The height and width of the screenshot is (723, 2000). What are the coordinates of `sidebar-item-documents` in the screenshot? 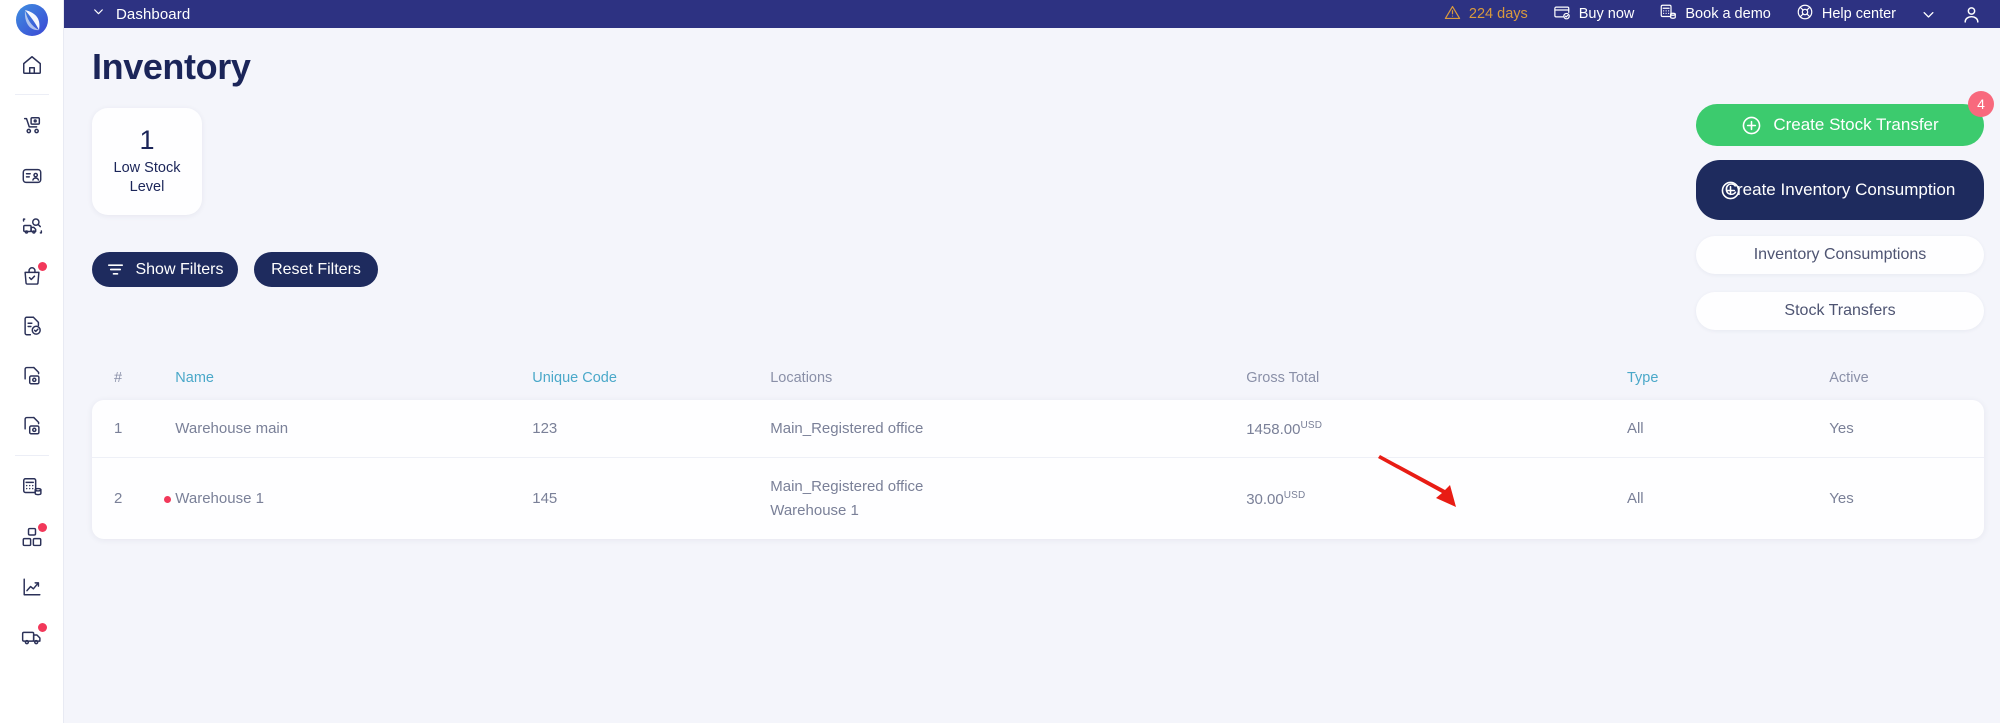 It's located at (32, 326).